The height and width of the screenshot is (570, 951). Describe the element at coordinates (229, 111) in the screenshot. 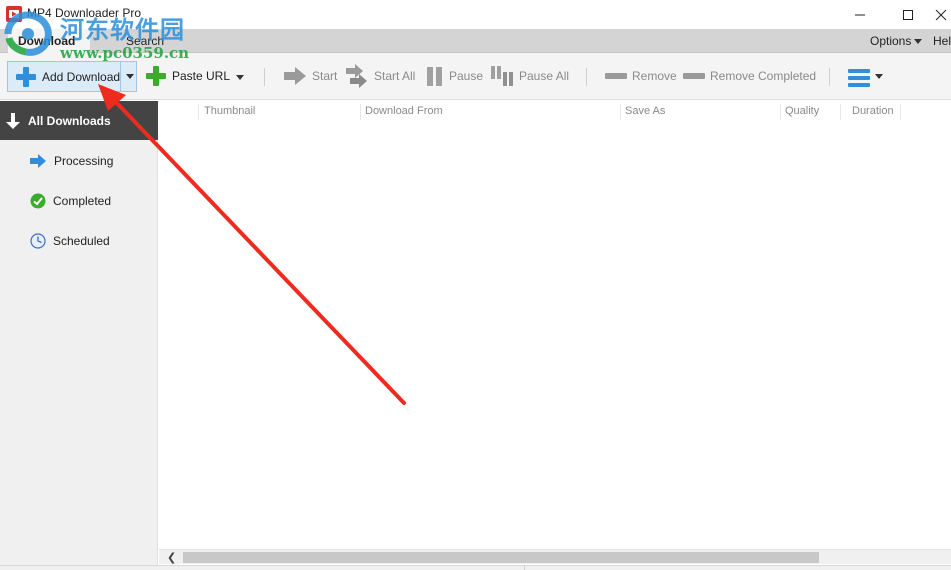

I see `column-thumbnail: Thumbnail` at that location.